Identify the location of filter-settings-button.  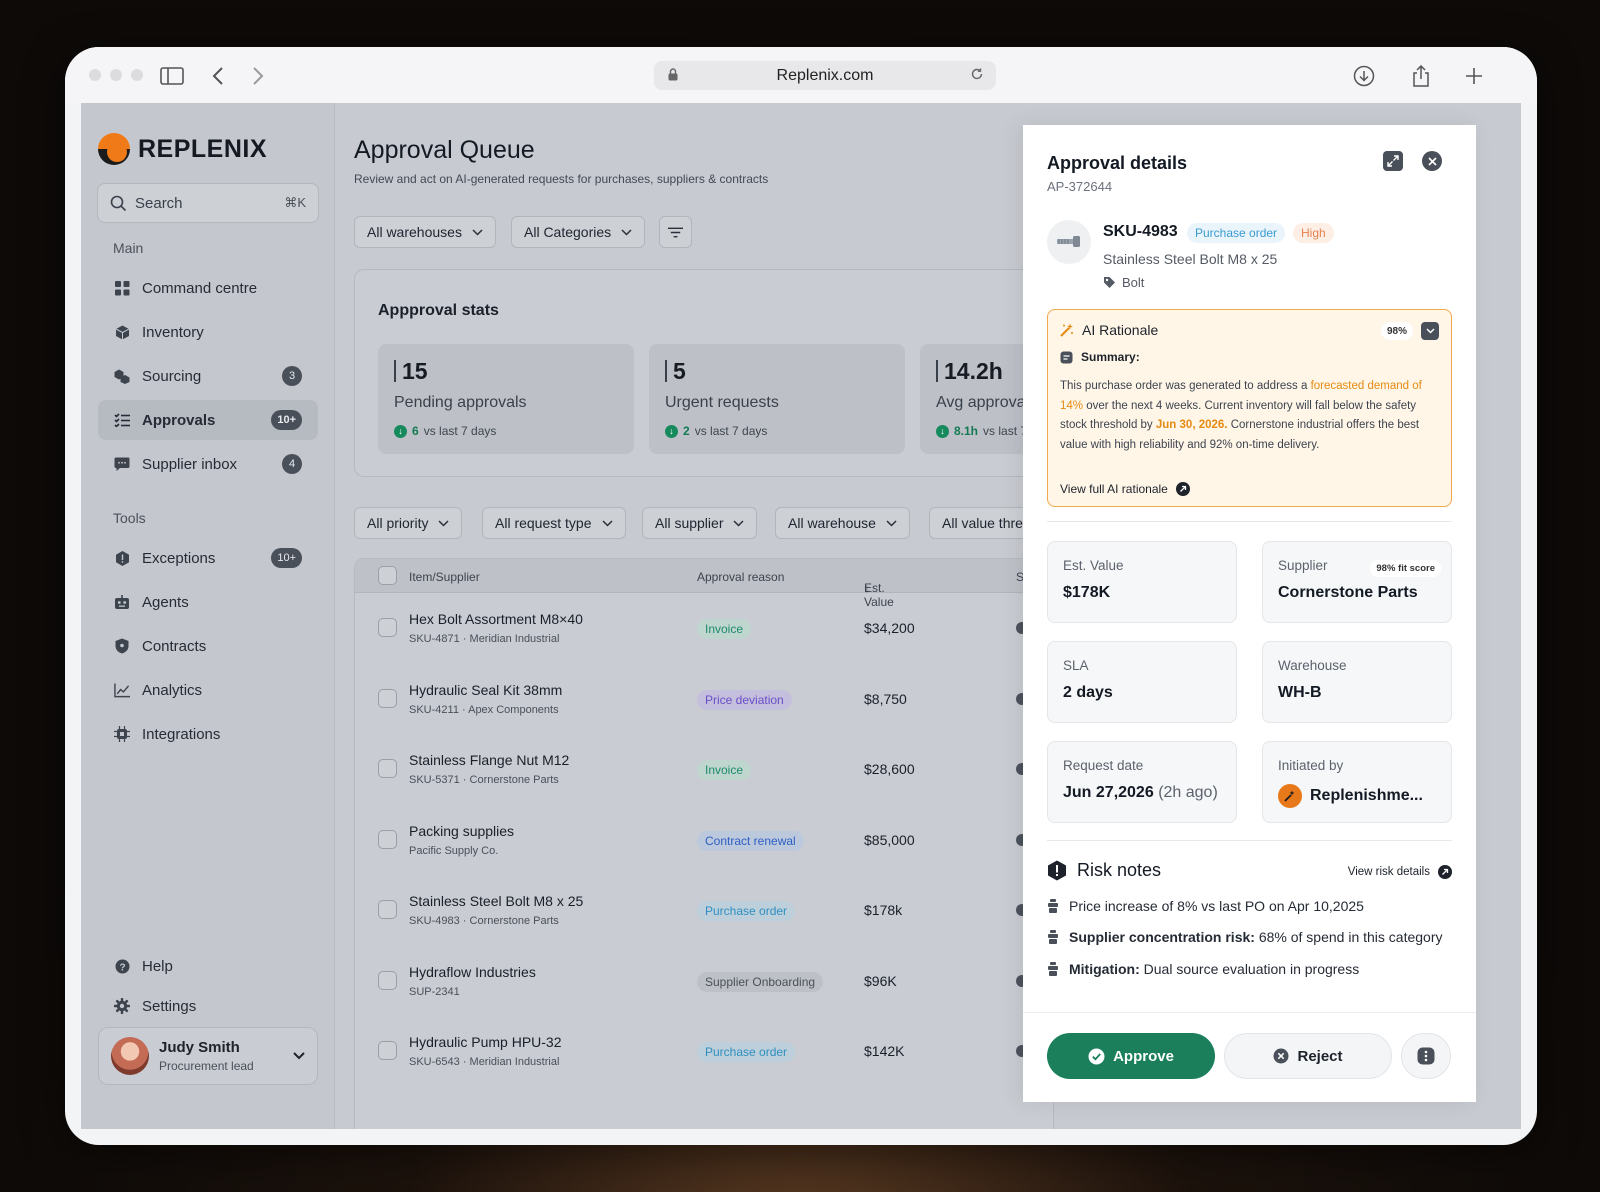
(675, 232).